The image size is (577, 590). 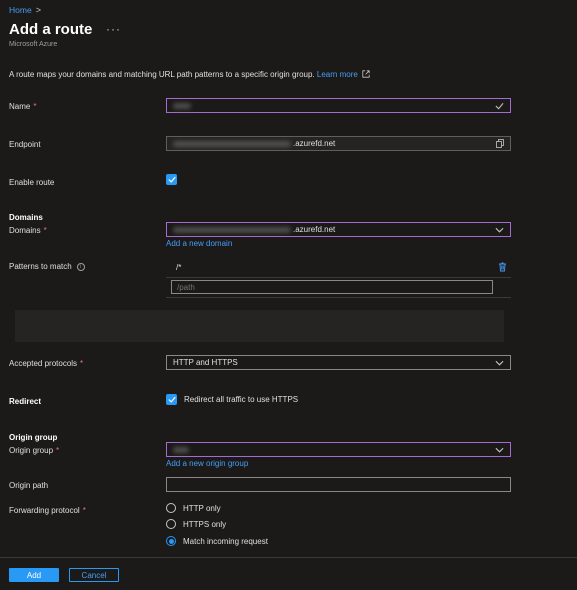 I want to click on pattern-existing: /*, so click(x=179, y=267).